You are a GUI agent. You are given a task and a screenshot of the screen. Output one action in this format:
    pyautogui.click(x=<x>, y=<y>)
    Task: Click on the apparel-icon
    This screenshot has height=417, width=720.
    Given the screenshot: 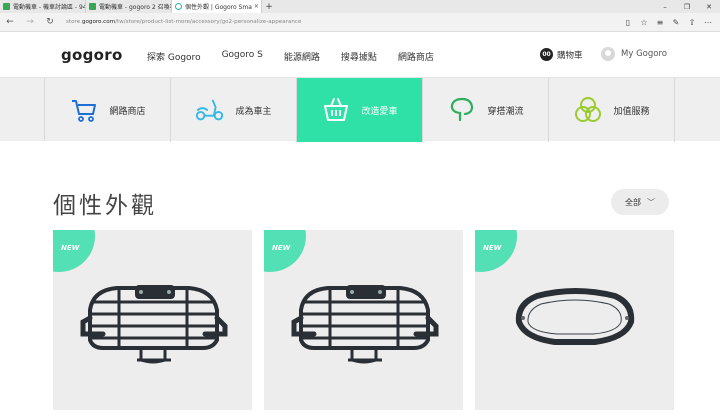 What is the action you would take?
    pyautogui.click(x=462, y=110)
    